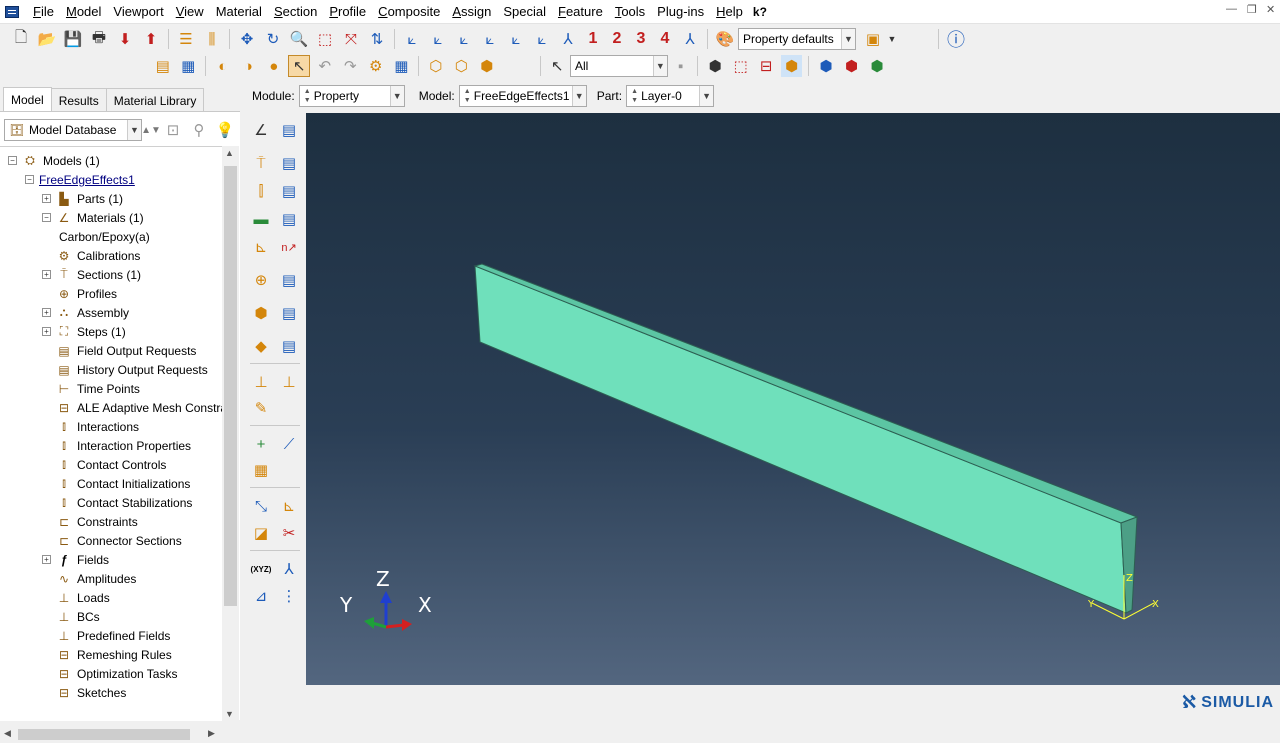  I want to click on select-mode-icon: ⊟, so click(766, 66).